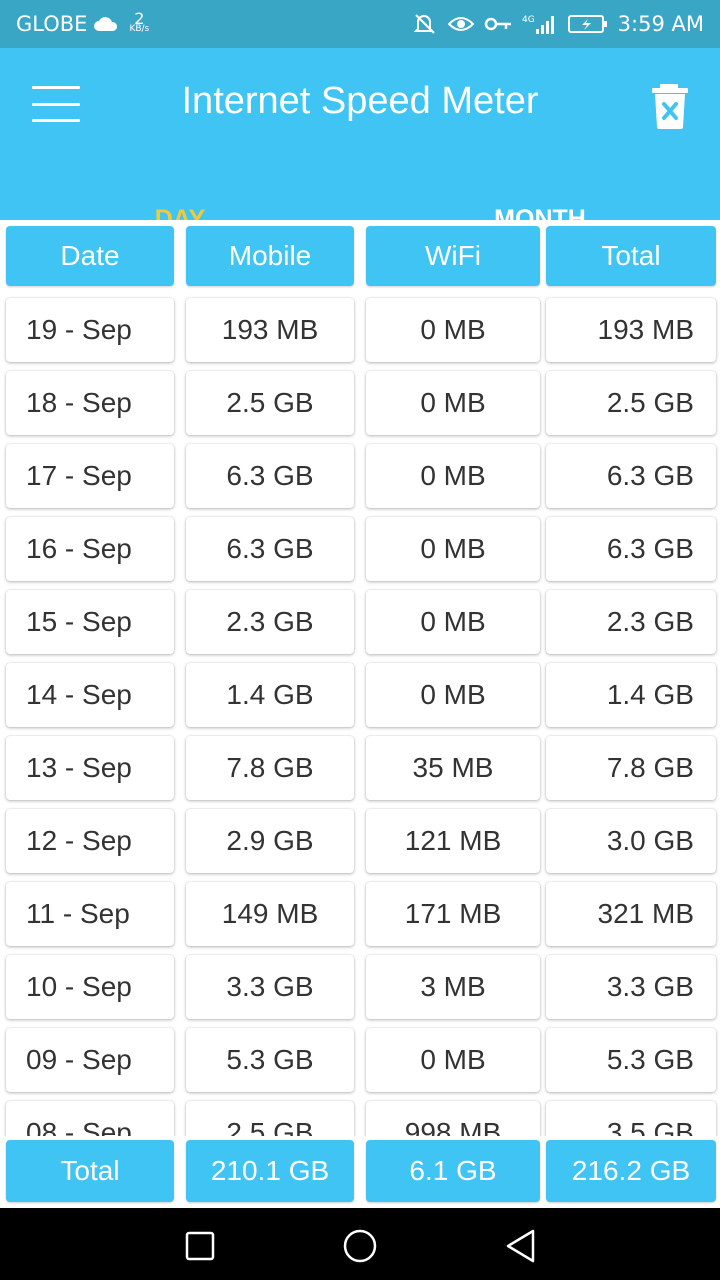  Describe the element at coordinates (360, 914) in the screenshot. I see `table-row: 11 - Sep 149 MB 171 MB 321 MB` at that location.